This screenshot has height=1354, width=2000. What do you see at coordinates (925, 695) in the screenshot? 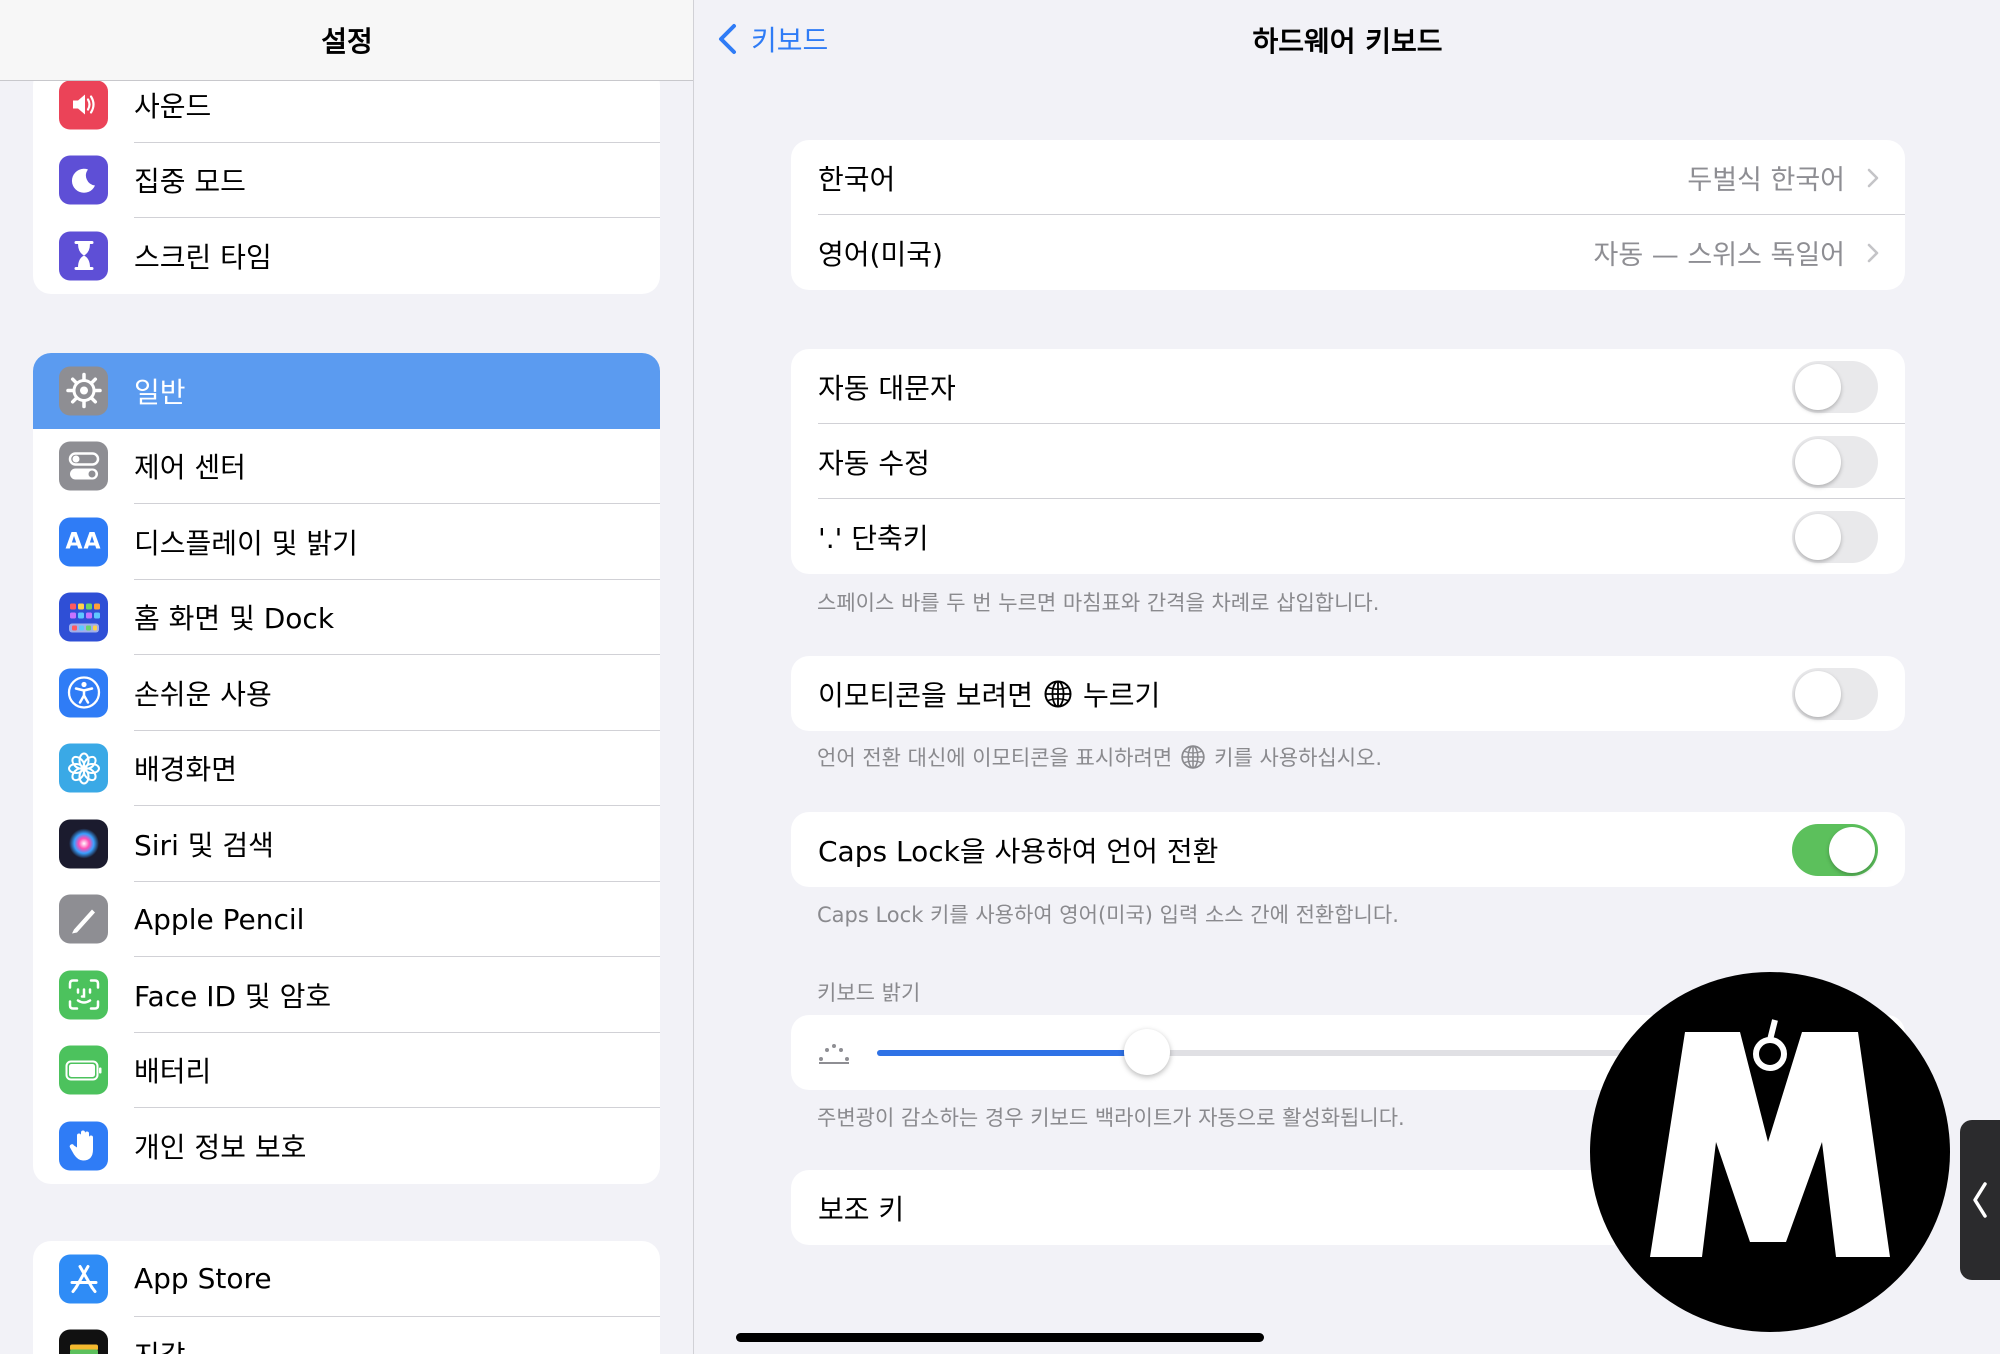
I see `emoji-label-prefix: 이모티콘을 보려면` at bounding box center [925, 695].